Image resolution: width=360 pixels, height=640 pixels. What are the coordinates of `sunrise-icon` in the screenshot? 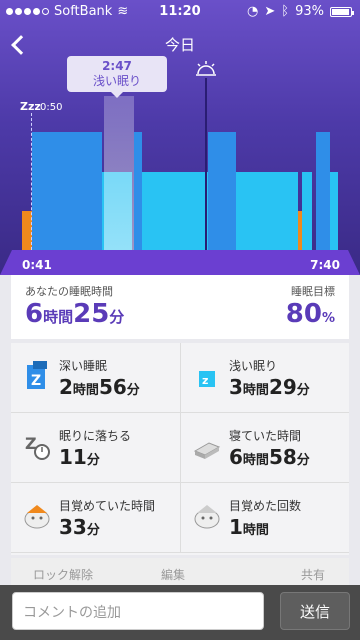 It's located at (206, 68).